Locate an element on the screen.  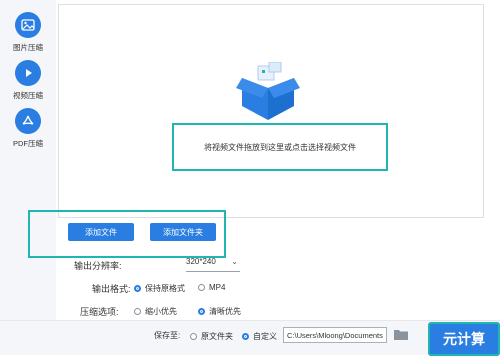
save-option-original: 原文件夹 is located at coordinates (211, 336).